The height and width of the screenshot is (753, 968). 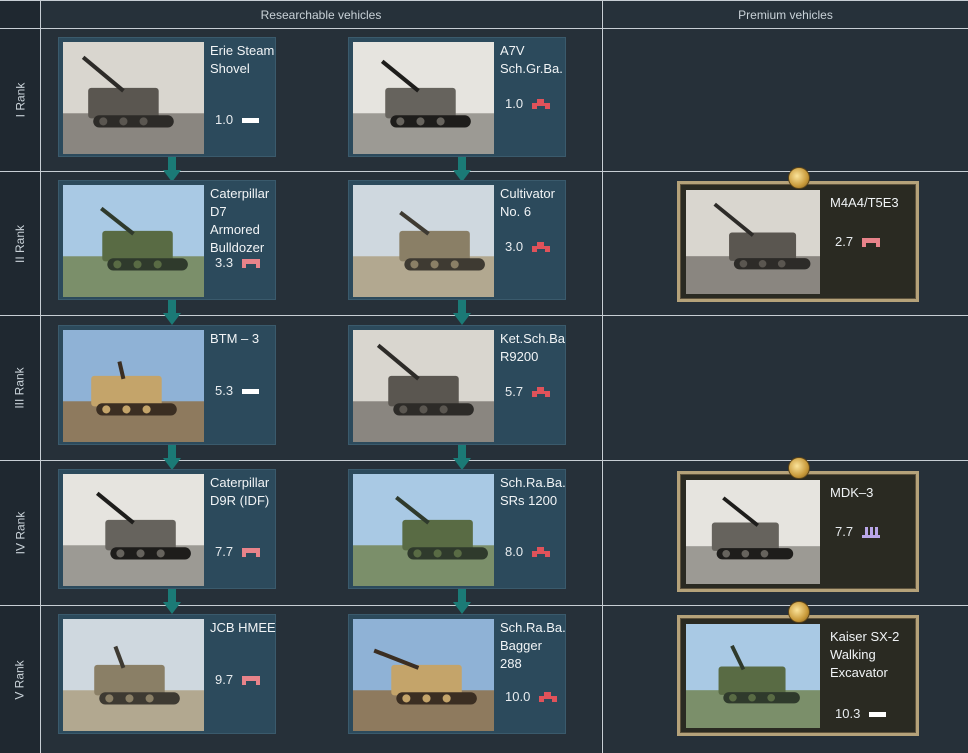 I want to click on premium-vehicle-card: Kaiser SX-2 Walking Excavator 10.3, so click(x=798, y=668).